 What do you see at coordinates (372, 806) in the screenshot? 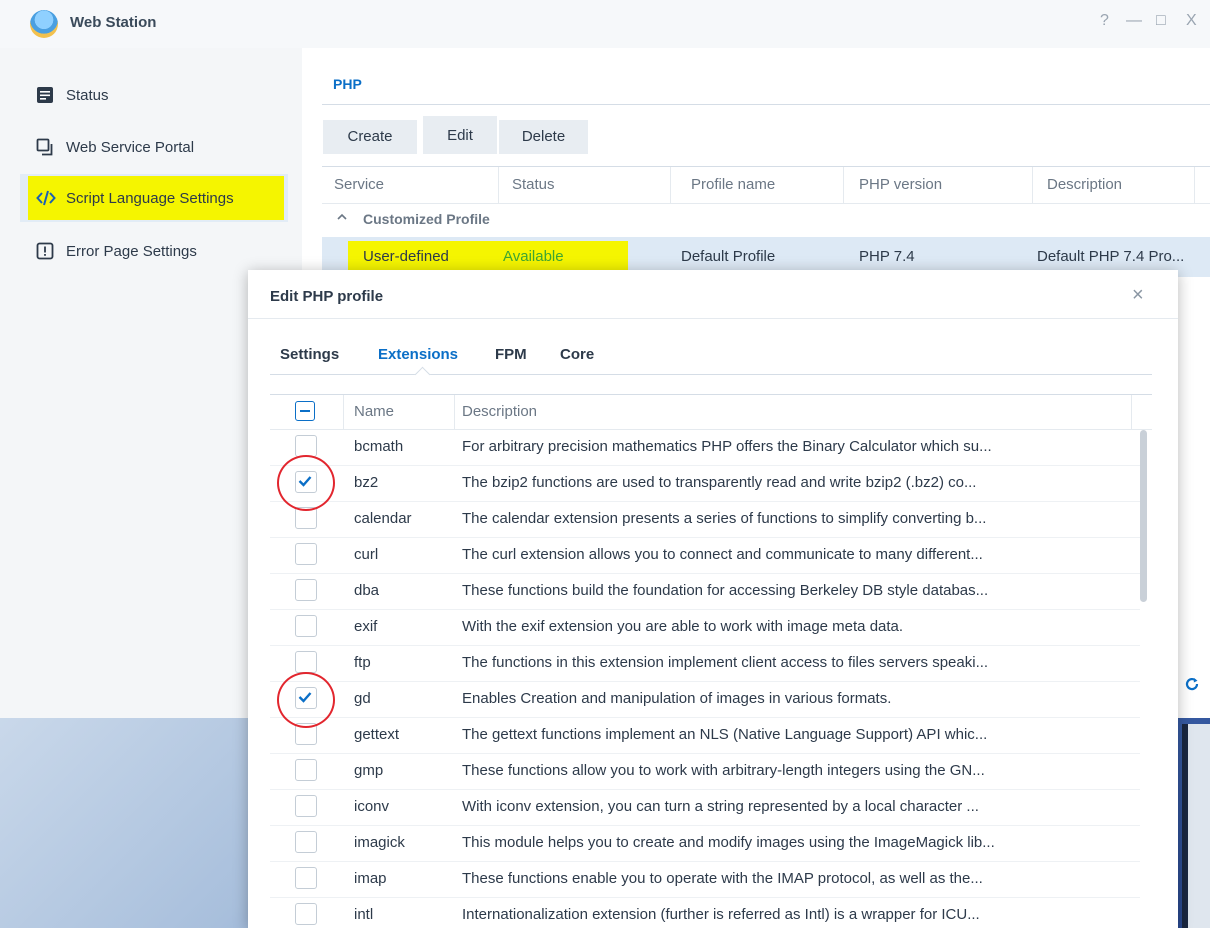
I see `extension-name: iconv` at bounding box center [372, 806].